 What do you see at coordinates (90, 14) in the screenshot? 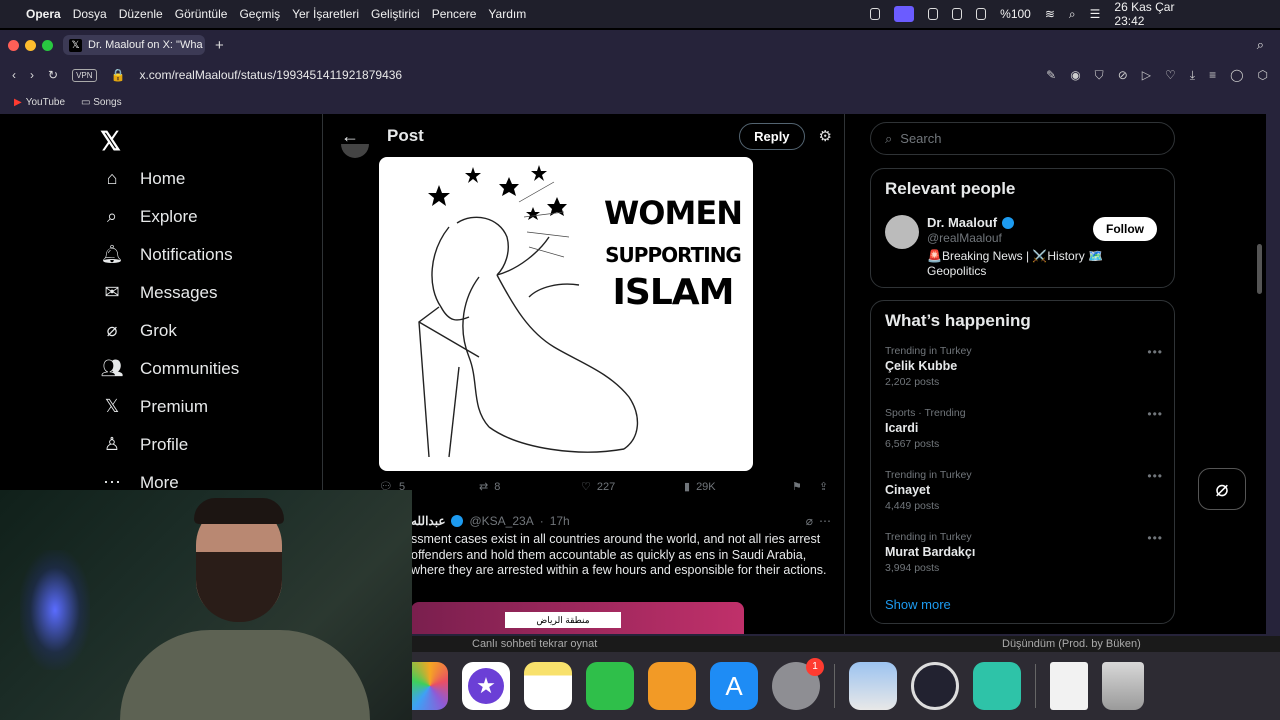
I see `menu-item-file: Dosya` at bounding box center [90, 14].